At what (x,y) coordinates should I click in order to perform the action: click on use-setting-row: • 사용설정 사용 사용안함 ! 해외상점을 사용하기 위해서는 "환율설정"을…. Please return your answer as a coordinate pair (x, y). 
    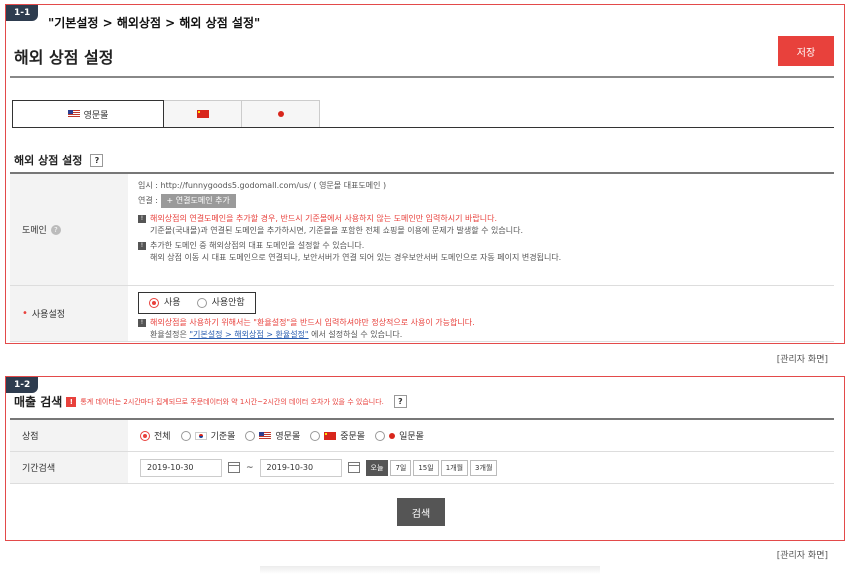
    Looking at the image, I should click on (422, 314).